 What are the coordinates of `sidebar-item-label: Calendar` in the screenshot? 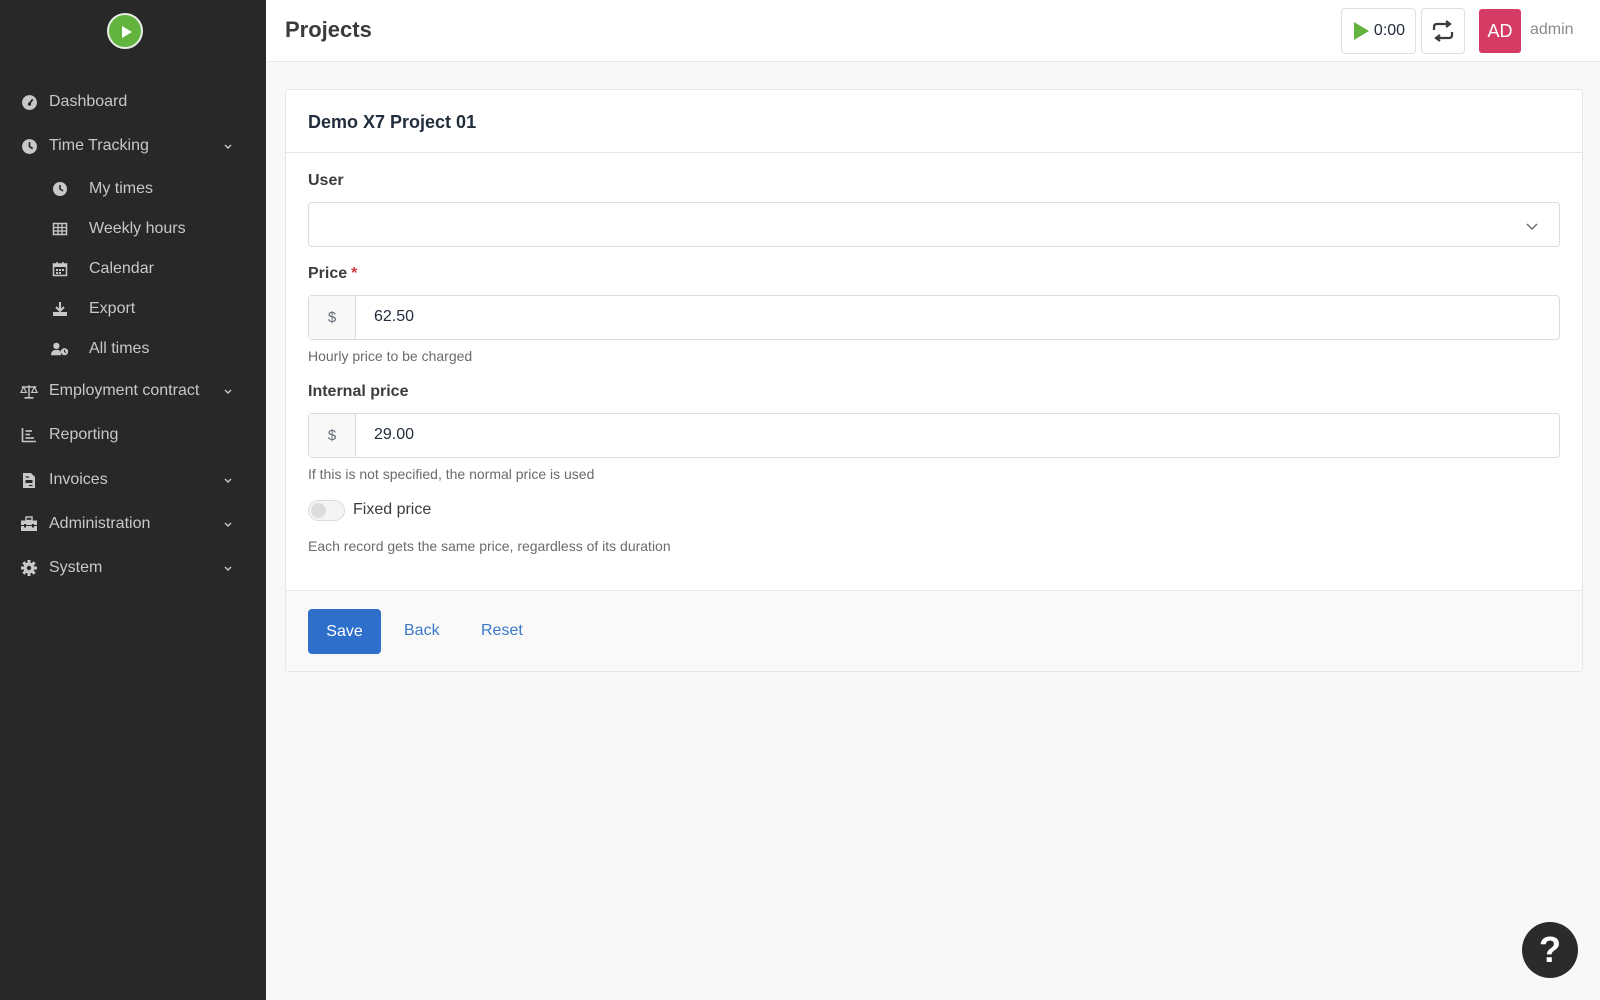 It's located at (121, 268).